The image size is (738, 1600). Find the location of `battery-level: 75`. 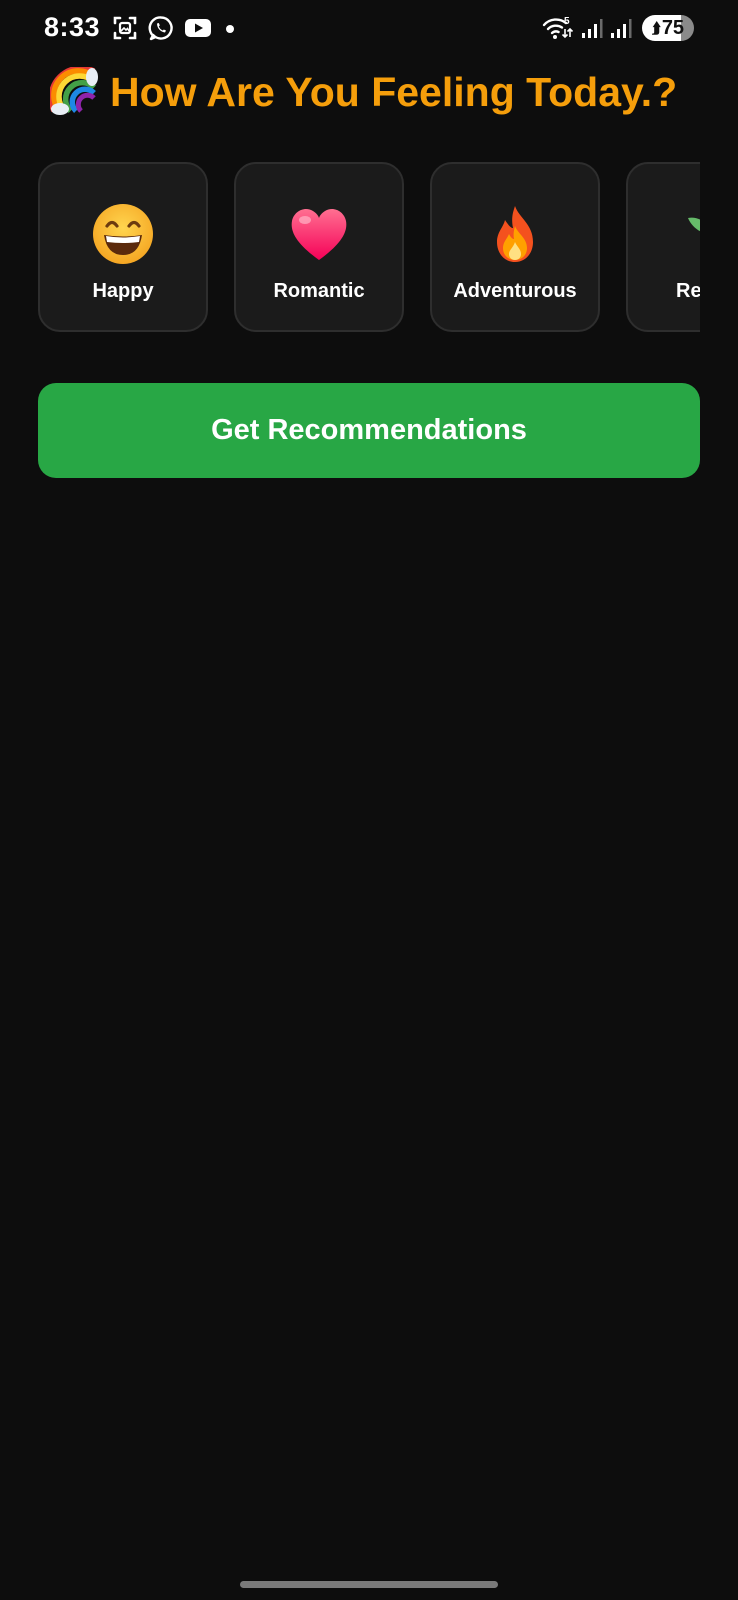

battery-level: 75 is located at coordinates (673, 27).